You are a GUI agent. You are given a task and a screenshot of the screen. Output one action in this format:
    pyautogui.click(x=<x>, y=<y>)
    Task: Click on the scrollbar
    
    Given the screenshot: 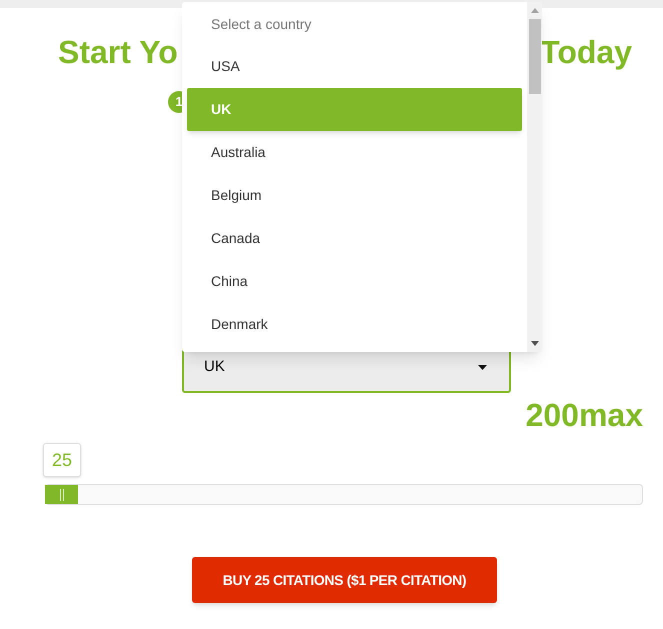 What is the action you would take?
    pyautogui.click(x=534, y=177)
    